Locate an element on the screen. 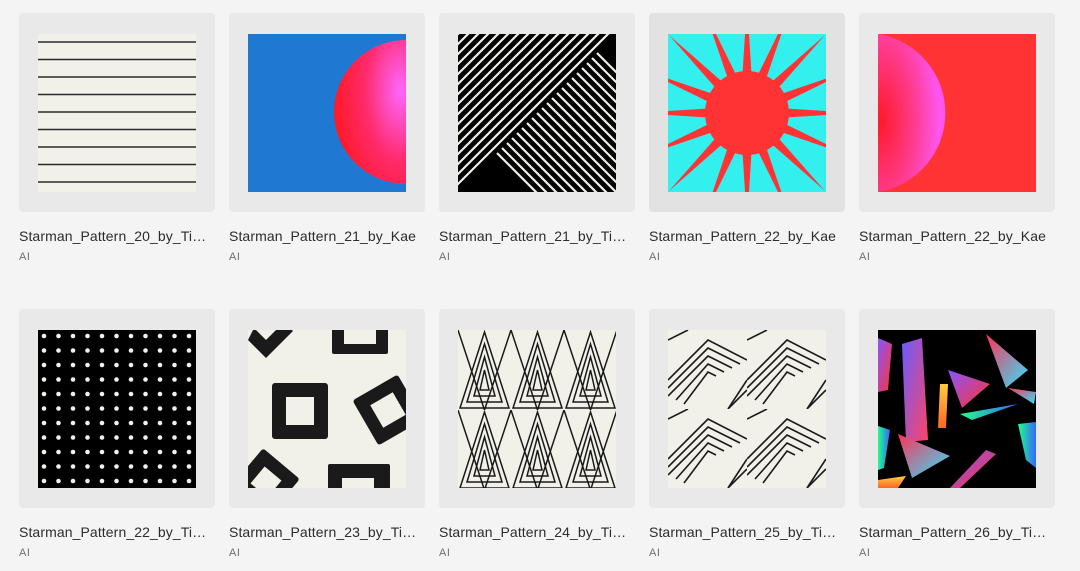 The width and height of the screenshot is (1080, 571). asset-card-1: Starman_Pattern_20_by_Tina_Kwon AI is located at coordinates (117, 138).